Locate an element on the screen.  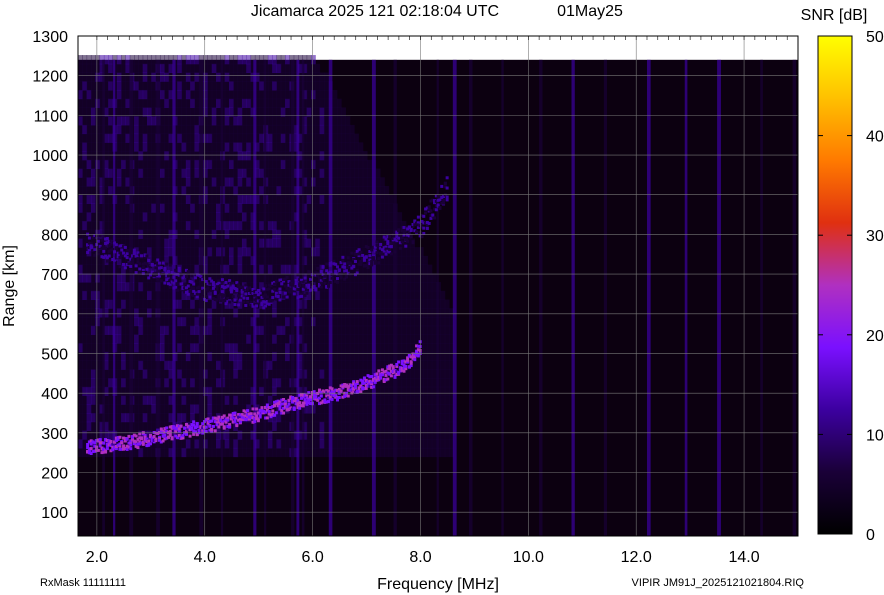
colorbar-tick-label: 0 is located at coordinates (870, 535).